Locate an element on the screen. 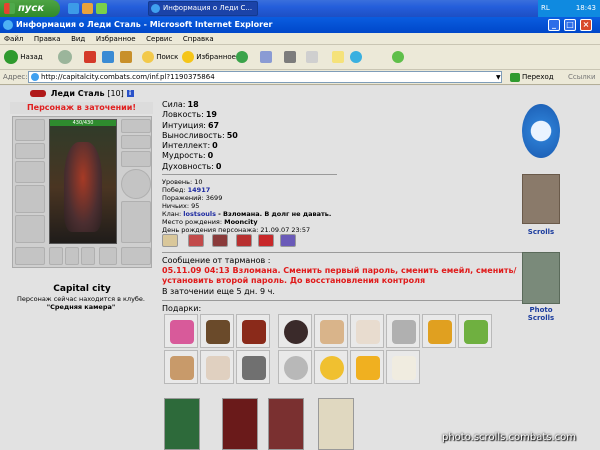  moon-icon is located at coordinates (332, 368).